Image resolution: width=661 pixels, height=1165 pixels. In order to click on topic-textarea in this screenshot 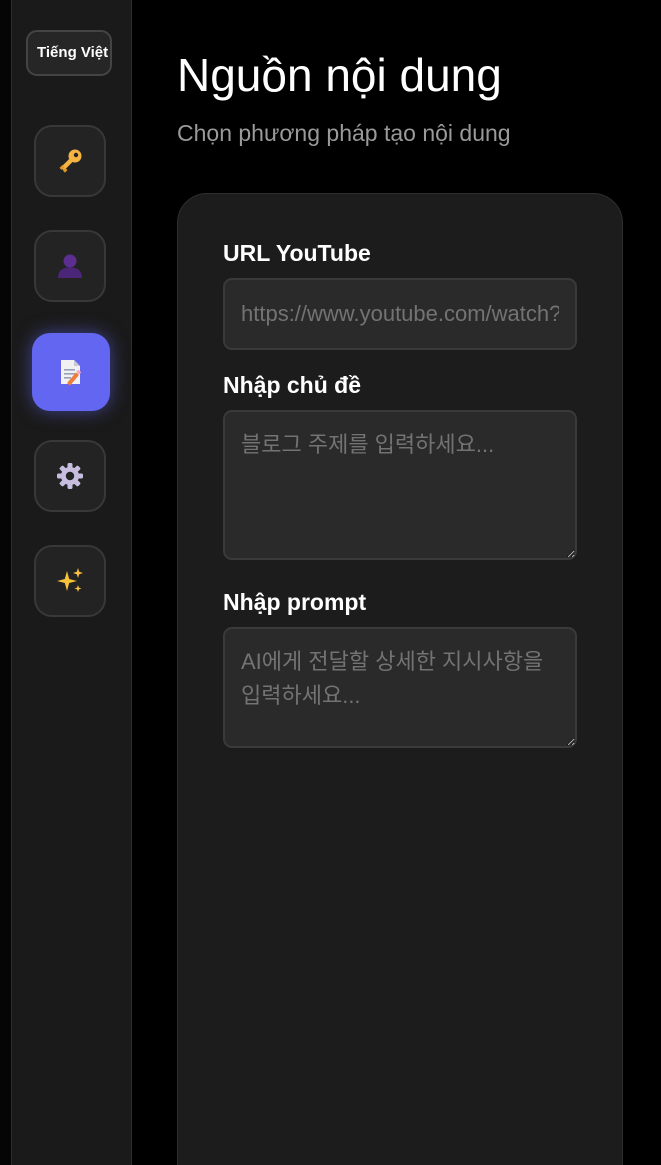, I will do `click(400, 485)`.